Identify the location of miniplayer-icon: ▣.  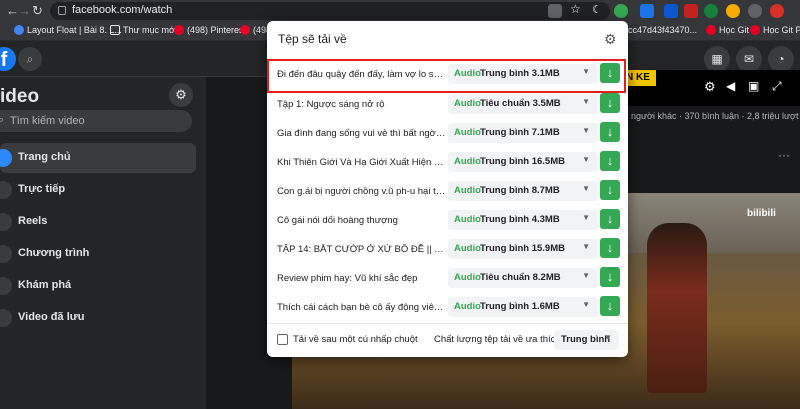
(753, 86).